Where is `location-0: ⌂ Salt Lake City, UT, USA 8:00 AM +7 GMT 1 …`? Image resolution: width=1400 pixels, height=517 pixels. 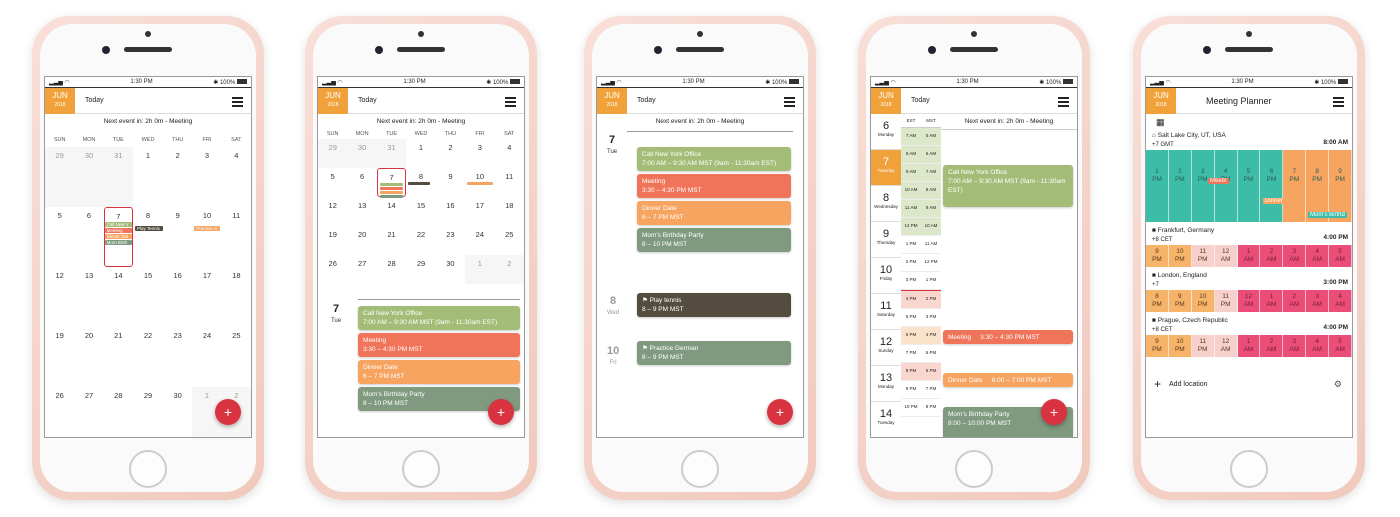
location-0: ⌂ Salt Lake City, UT, USA 8:00 AM +7 GMT 1 … is located at coordinates (1249, 175).